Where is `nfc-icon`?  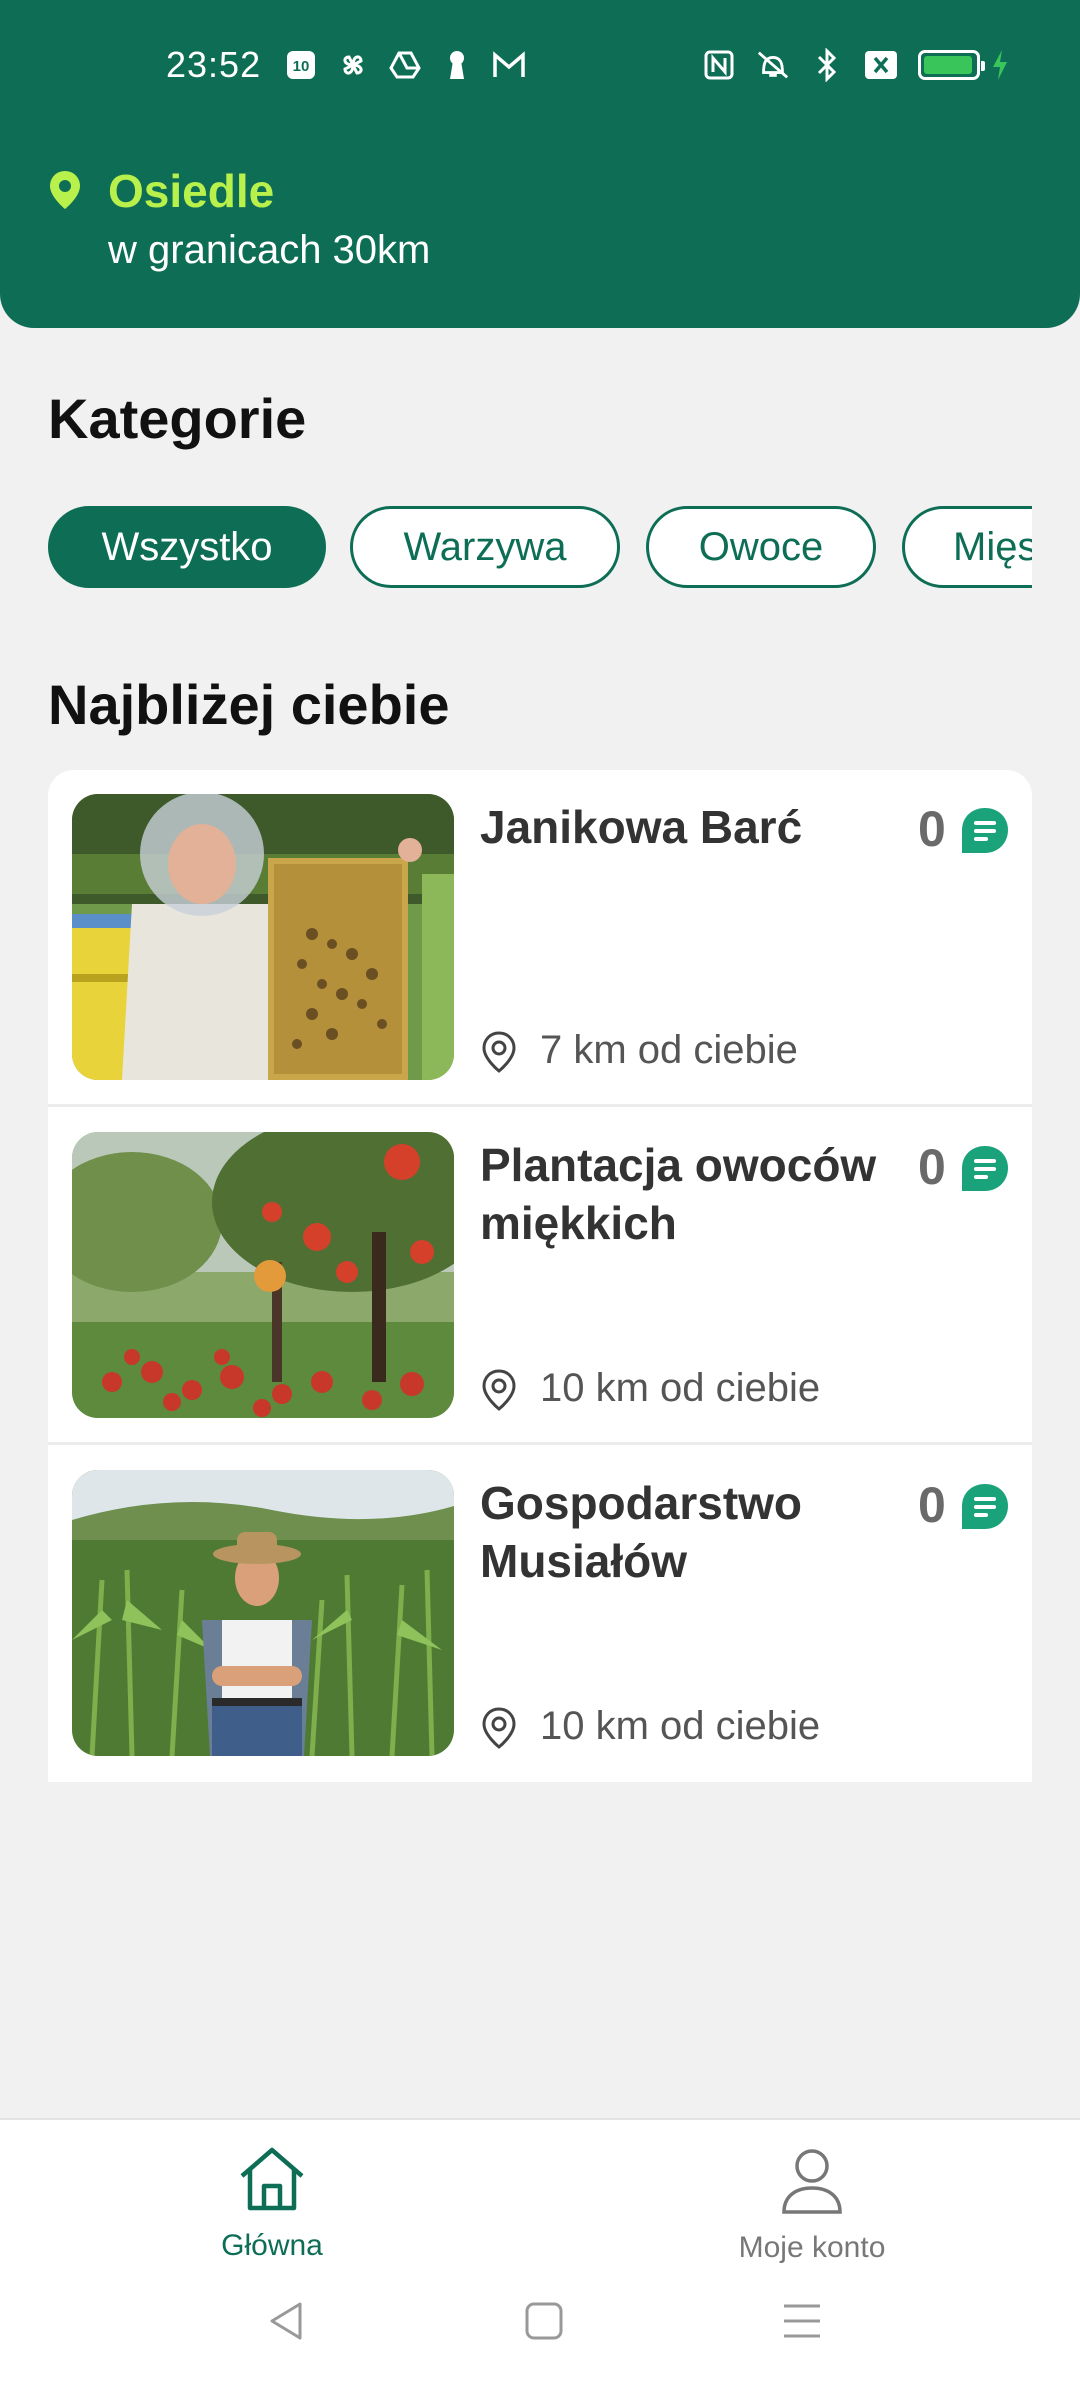
nfc-icon is located at coordinates (719, 65).